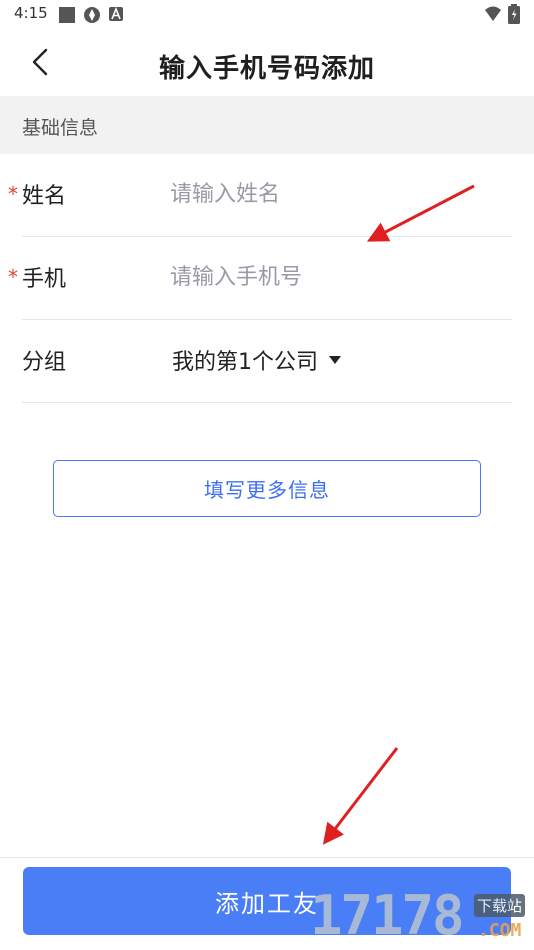 The height and width of the screenshot is (950, 534). I want to click on gear-sync-icon, so click(92, 15).